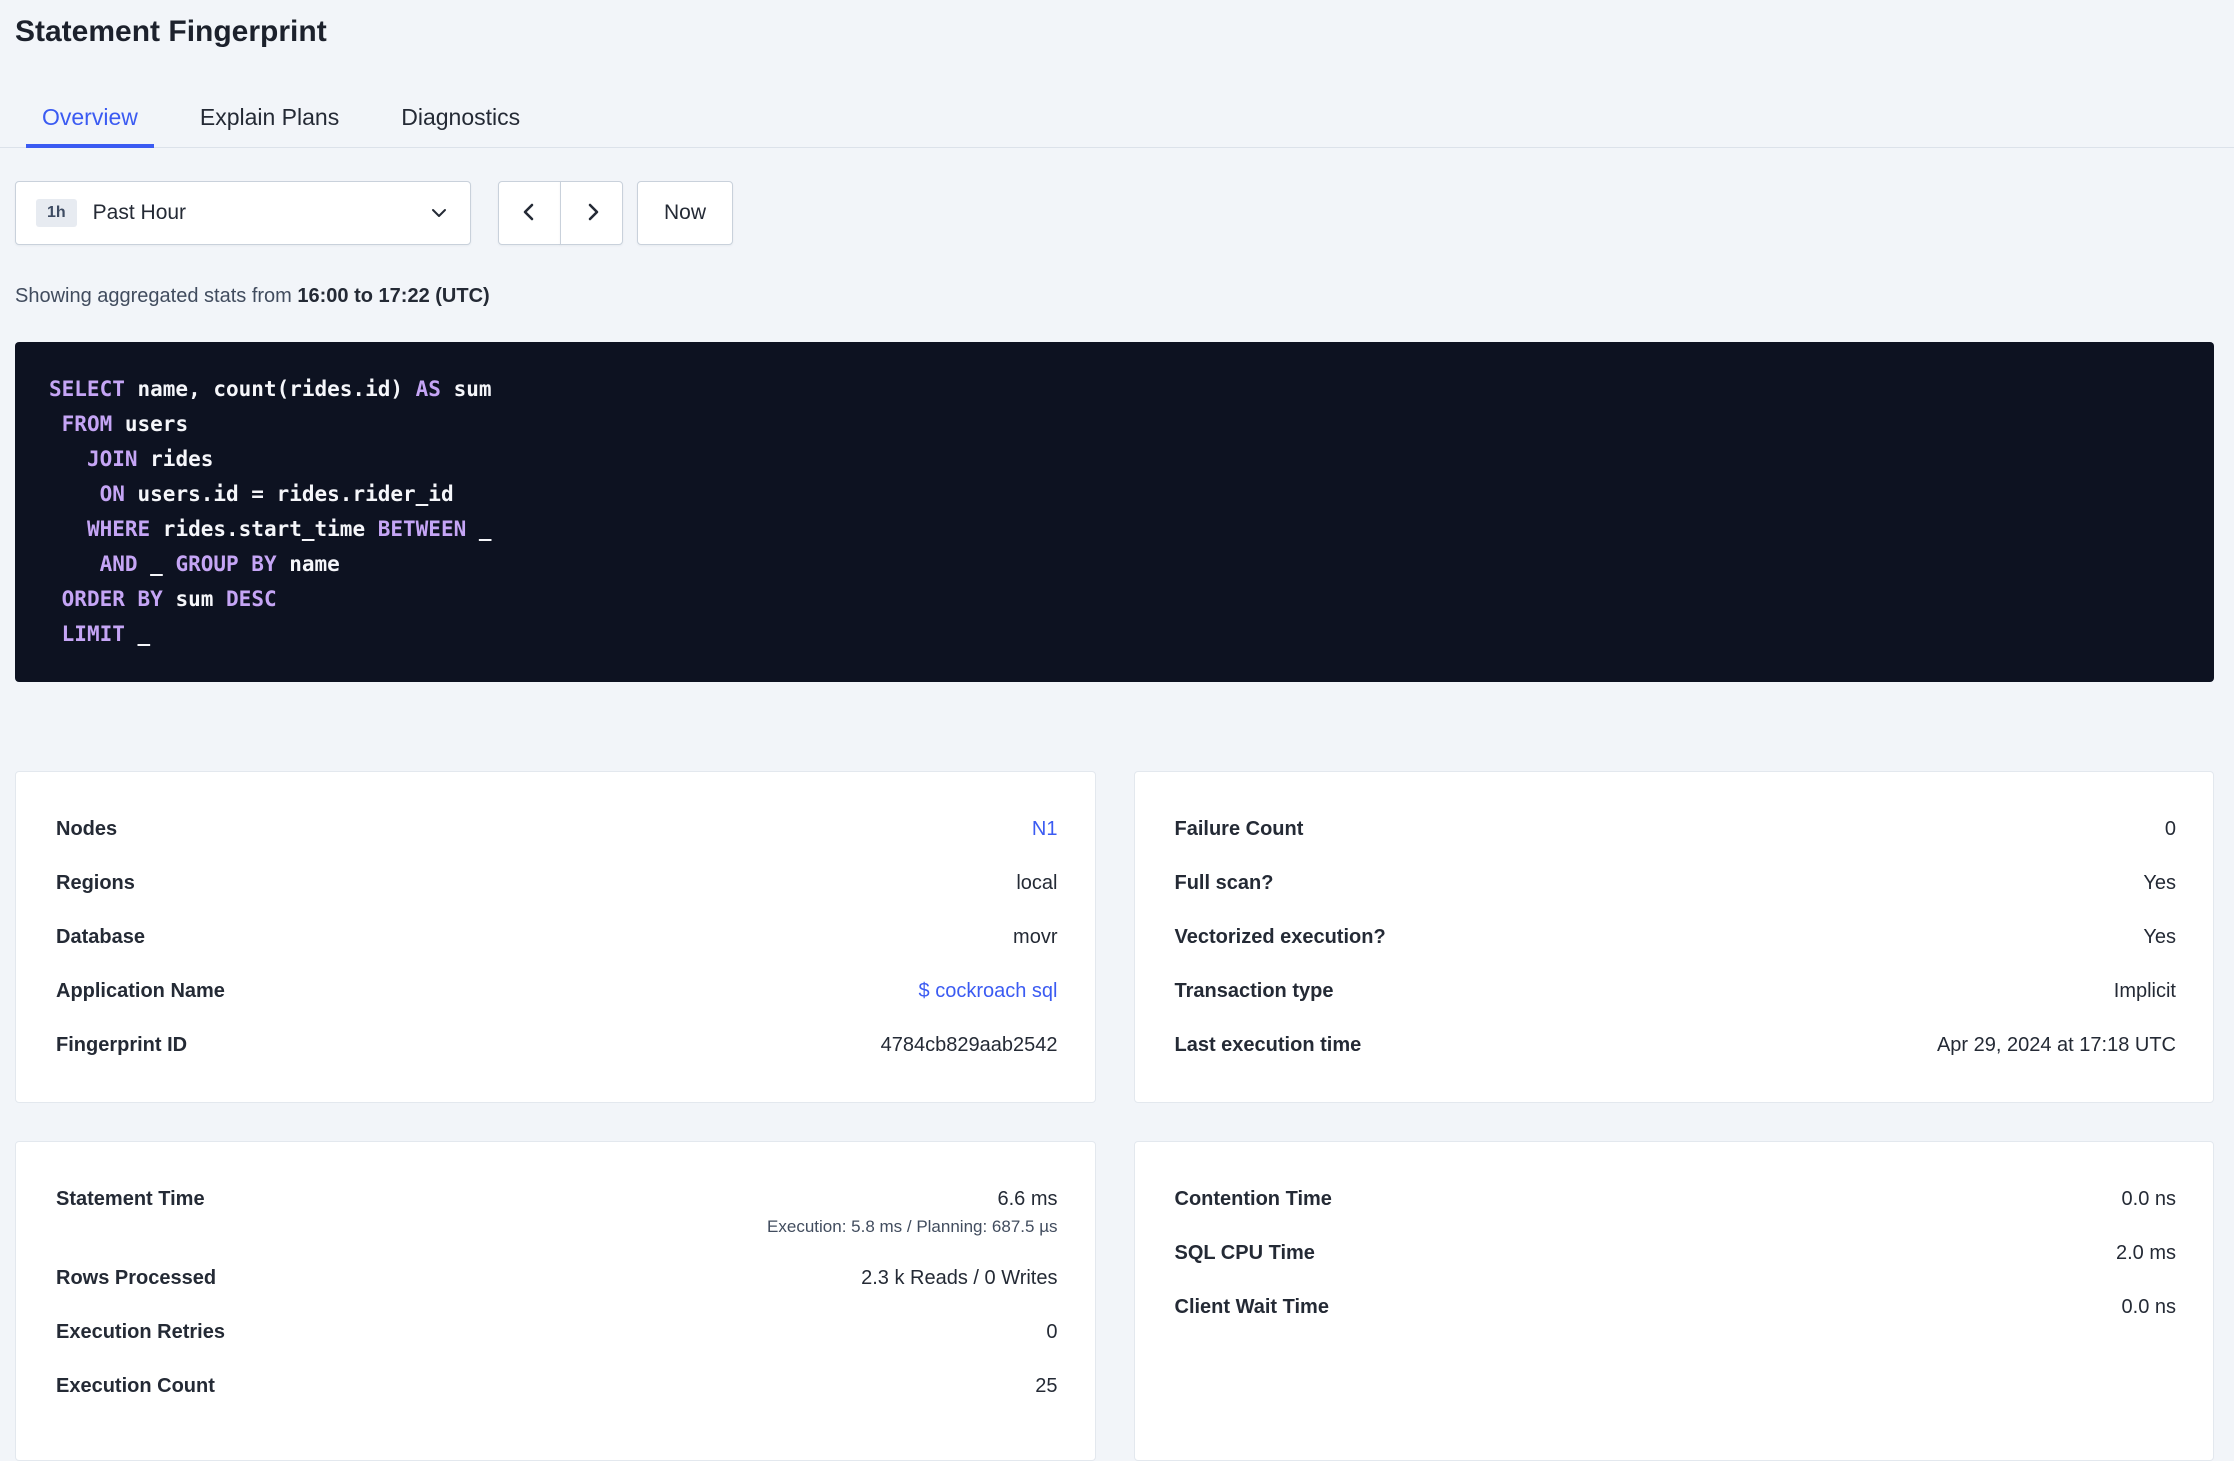  Describe the element at coordinates (56, 213) in the screenshot. I see `interval-badge: 1h` at that location.